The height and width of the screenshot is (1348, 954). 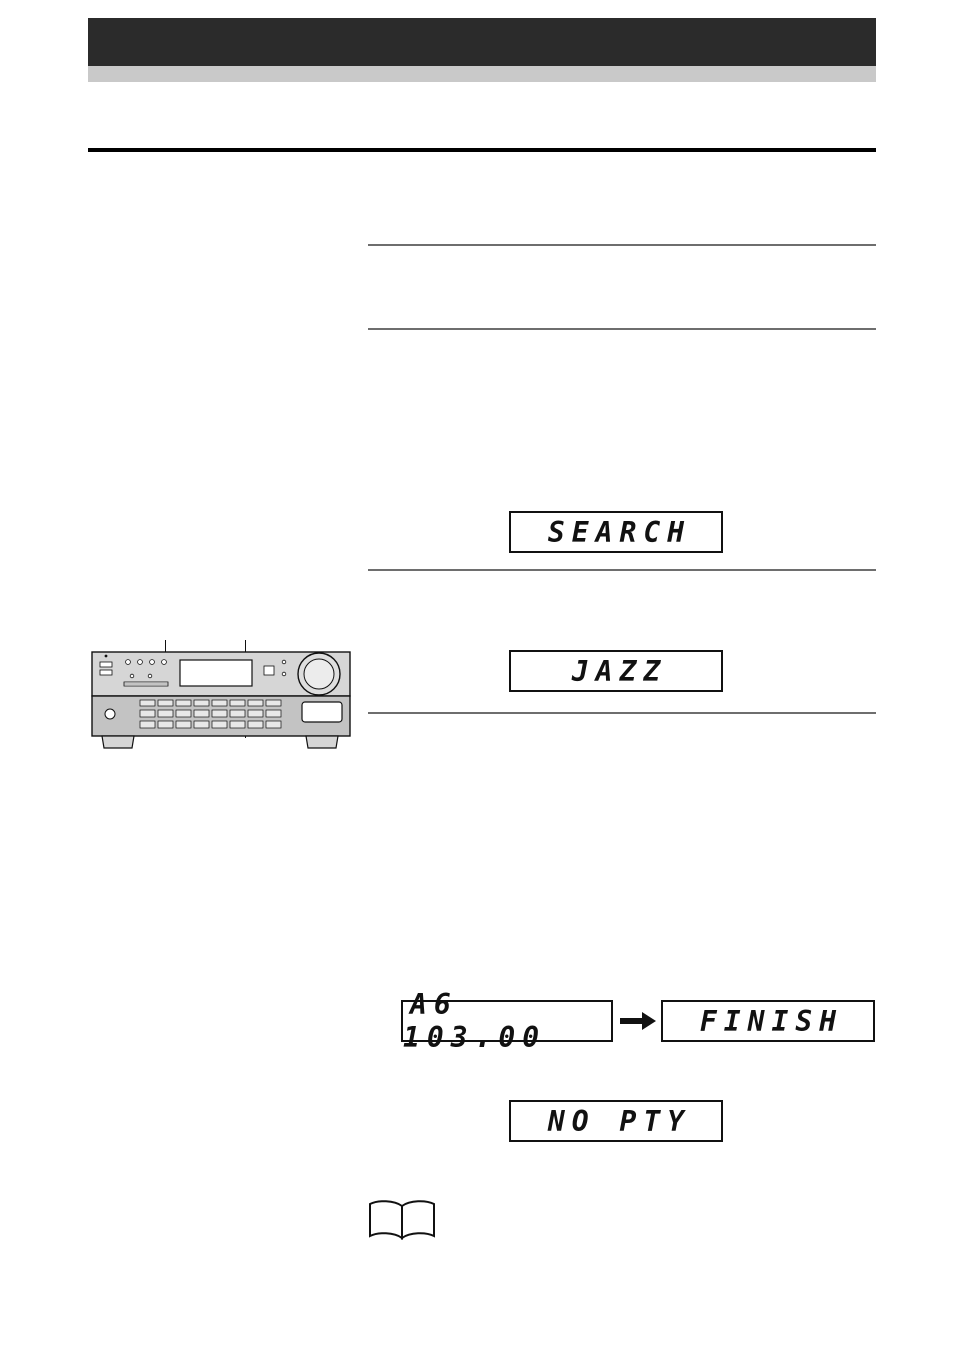 I want to click on lcd-display-no-pty: NO PTY, so click(x=616, y=1121).